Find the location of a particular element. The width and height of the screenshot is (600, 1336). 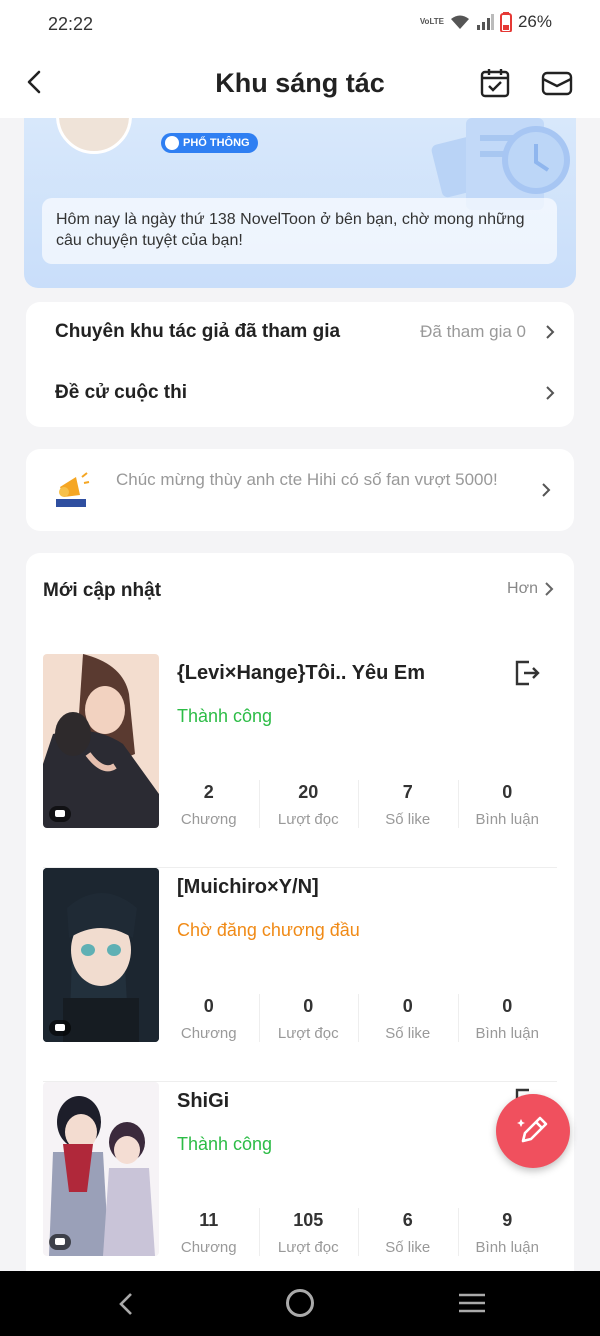

battery-level: 26% is located at coordinates (534, 21).